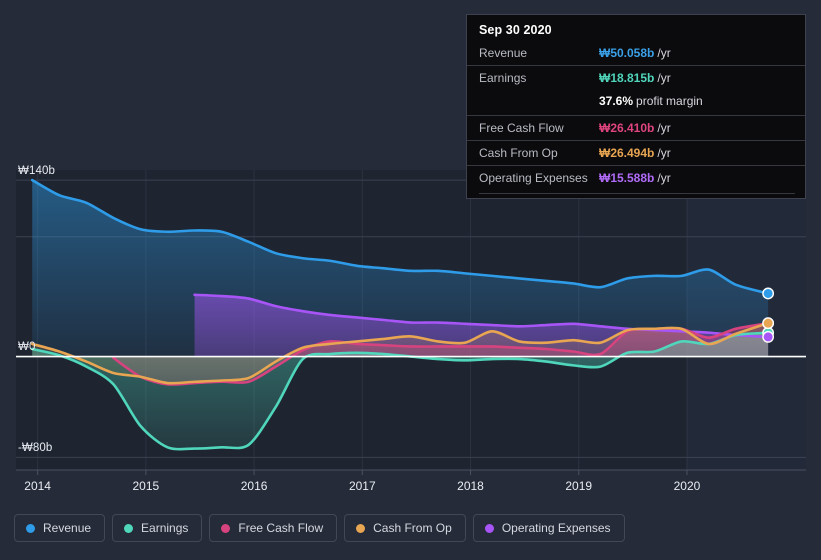 The image size is (821, 560). I want to click on y-axis-label-top: ₩140b, so click(36, 171).